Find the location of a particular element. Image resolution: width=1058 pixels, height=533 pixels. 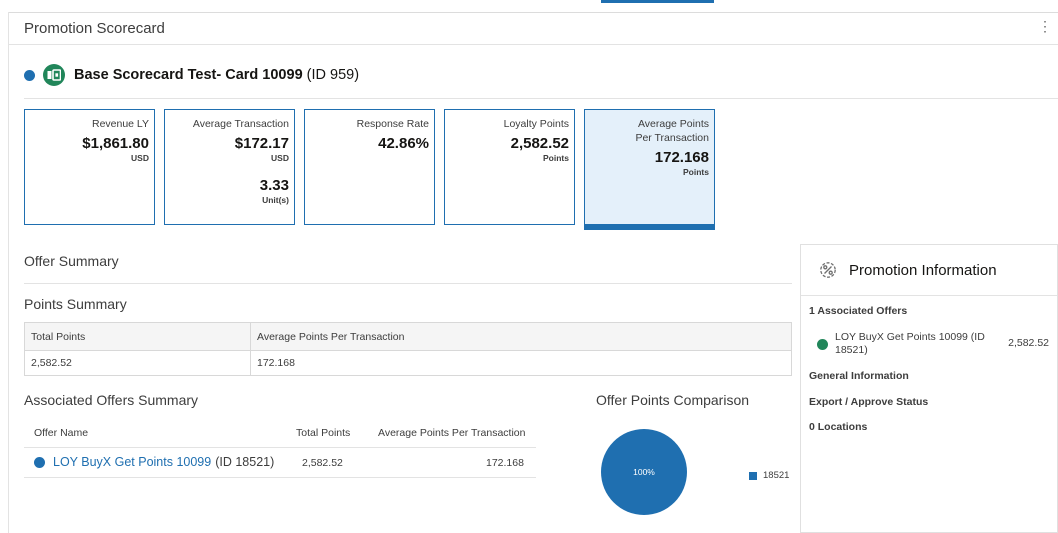

promotion-information-title: Promotion Information is located at coordinates (923, 270).